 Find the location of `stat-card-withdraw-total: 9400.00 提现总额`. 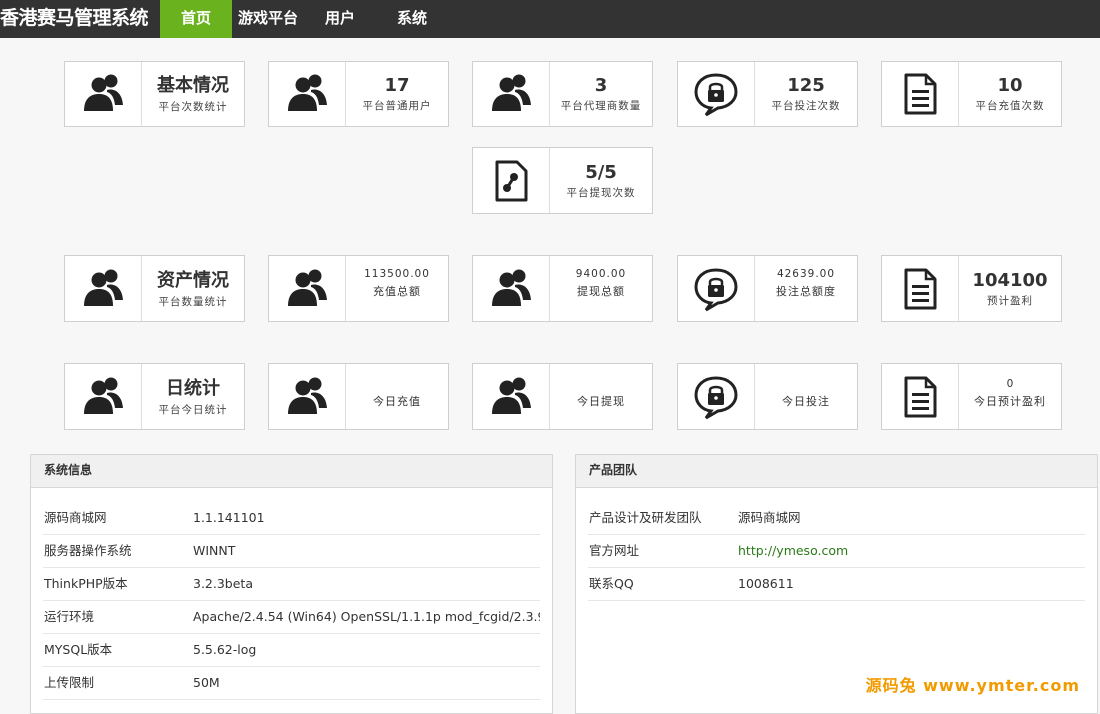

stat-card-withdraw-total: 9400.00 提现总额 is located at coordinates (562, 288).